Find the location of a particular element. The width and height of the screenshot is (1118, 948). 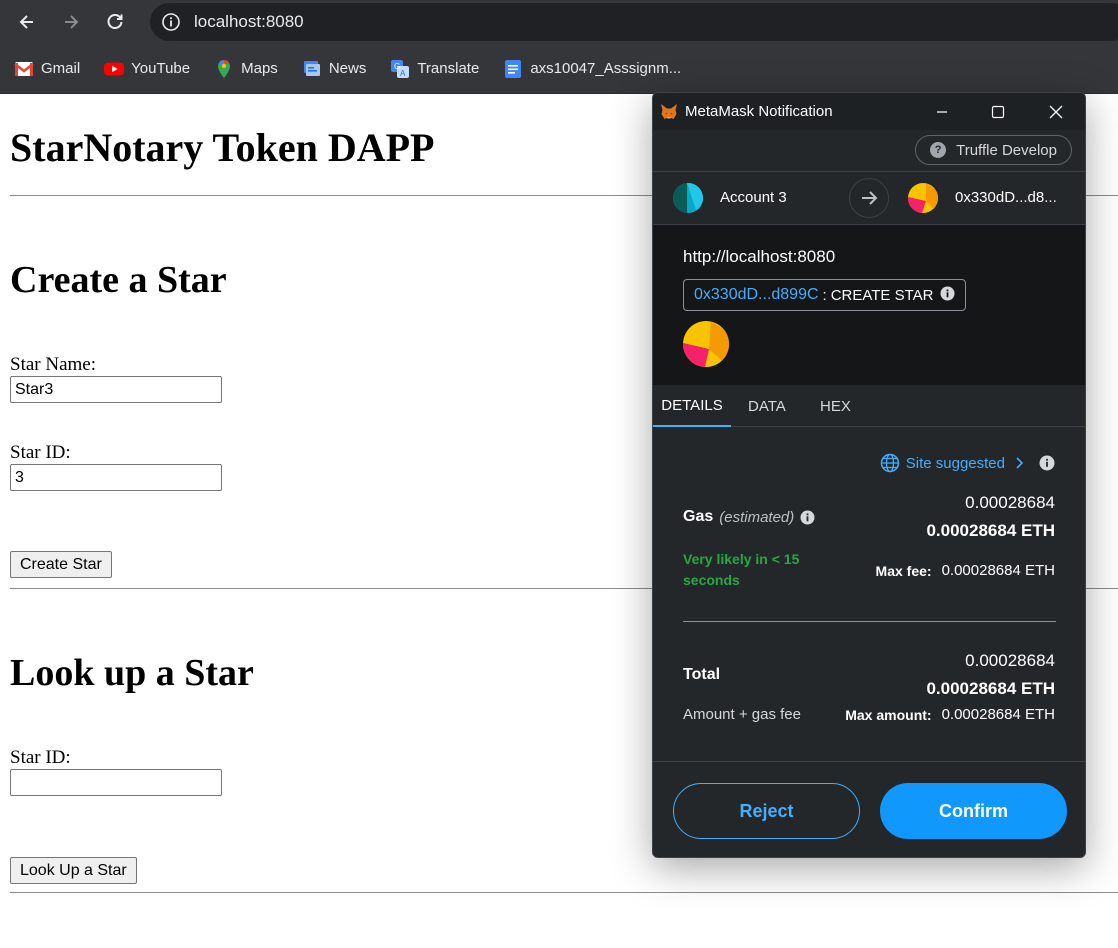

tab-hex: HEX is located at coordinates (835, 406).